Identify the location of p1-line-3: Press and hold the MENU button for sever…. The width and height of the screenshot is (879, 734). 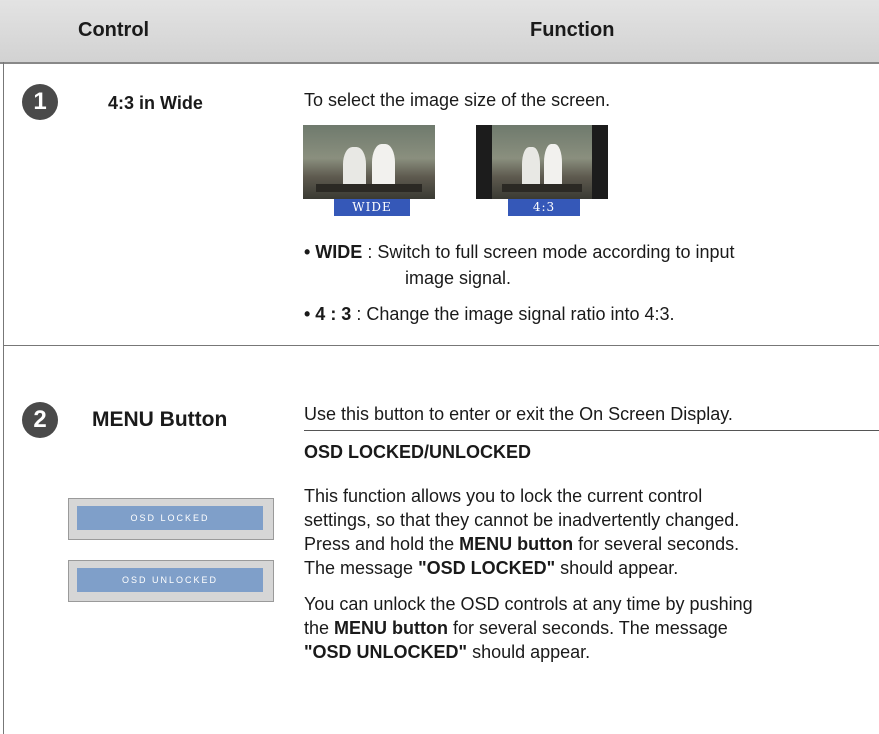
(521, 544).